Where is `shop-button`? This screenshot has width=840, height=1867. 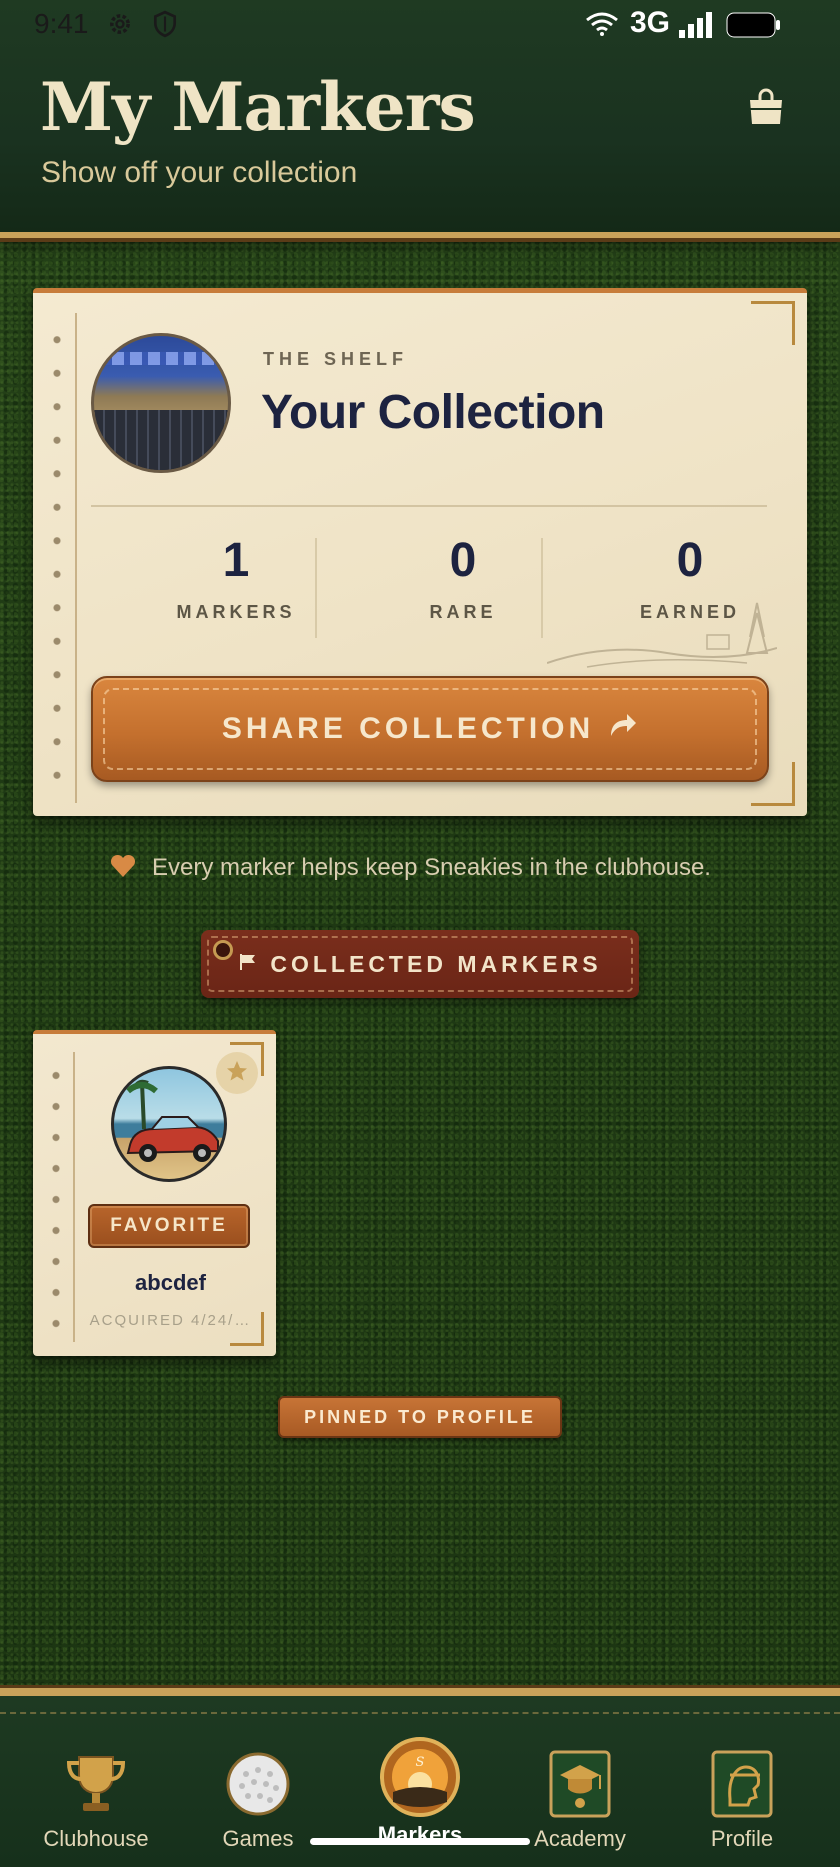 shop-button is located at coordinates (766, 108).